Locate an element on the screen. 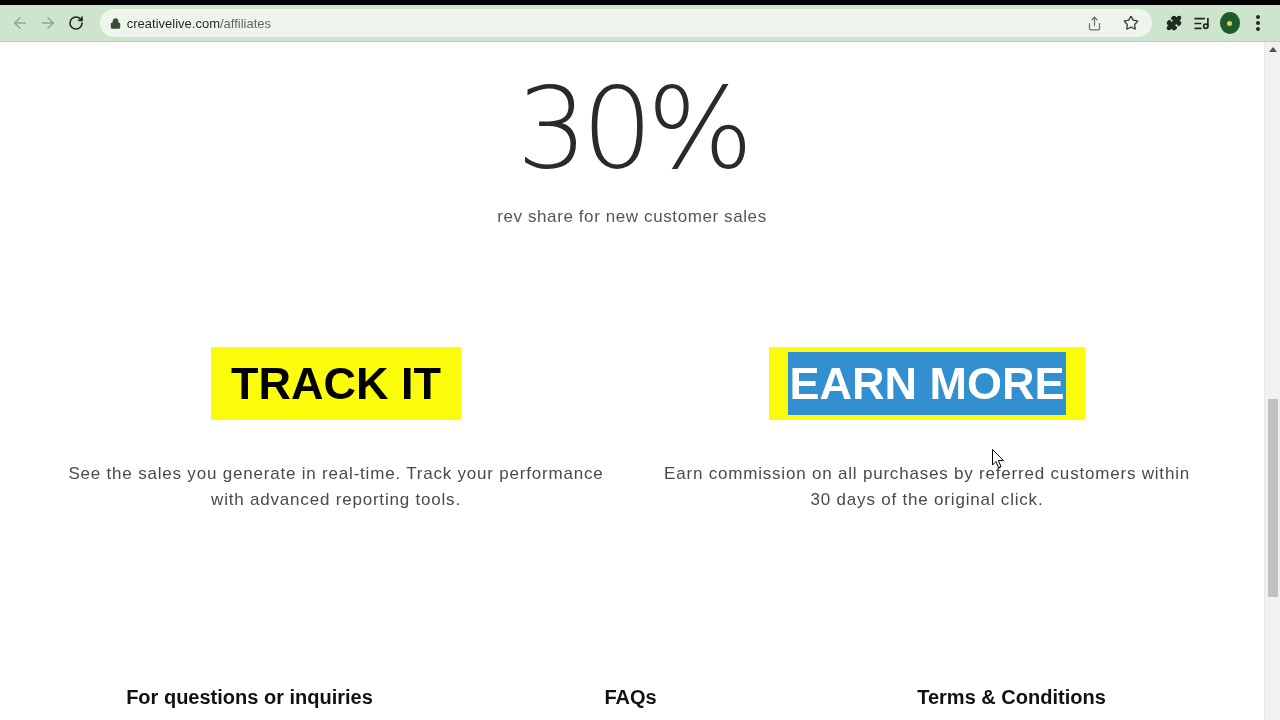 This screenshot has height=720, width=1280. star-icon is located at coordinates (1130, 23).